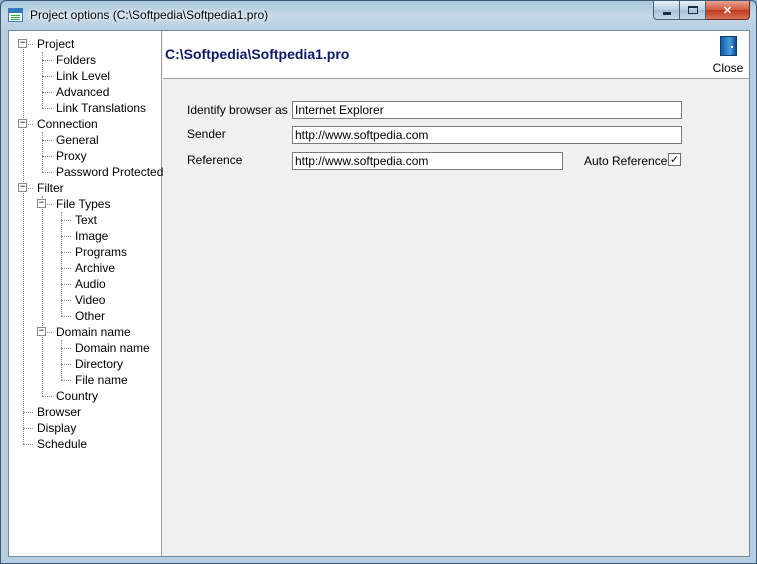 The image size is (757, 564). What do you see at coordinates (95, 268) in the screenshot?
I see `tree-item: Archive` at bounding box center [95, 268].